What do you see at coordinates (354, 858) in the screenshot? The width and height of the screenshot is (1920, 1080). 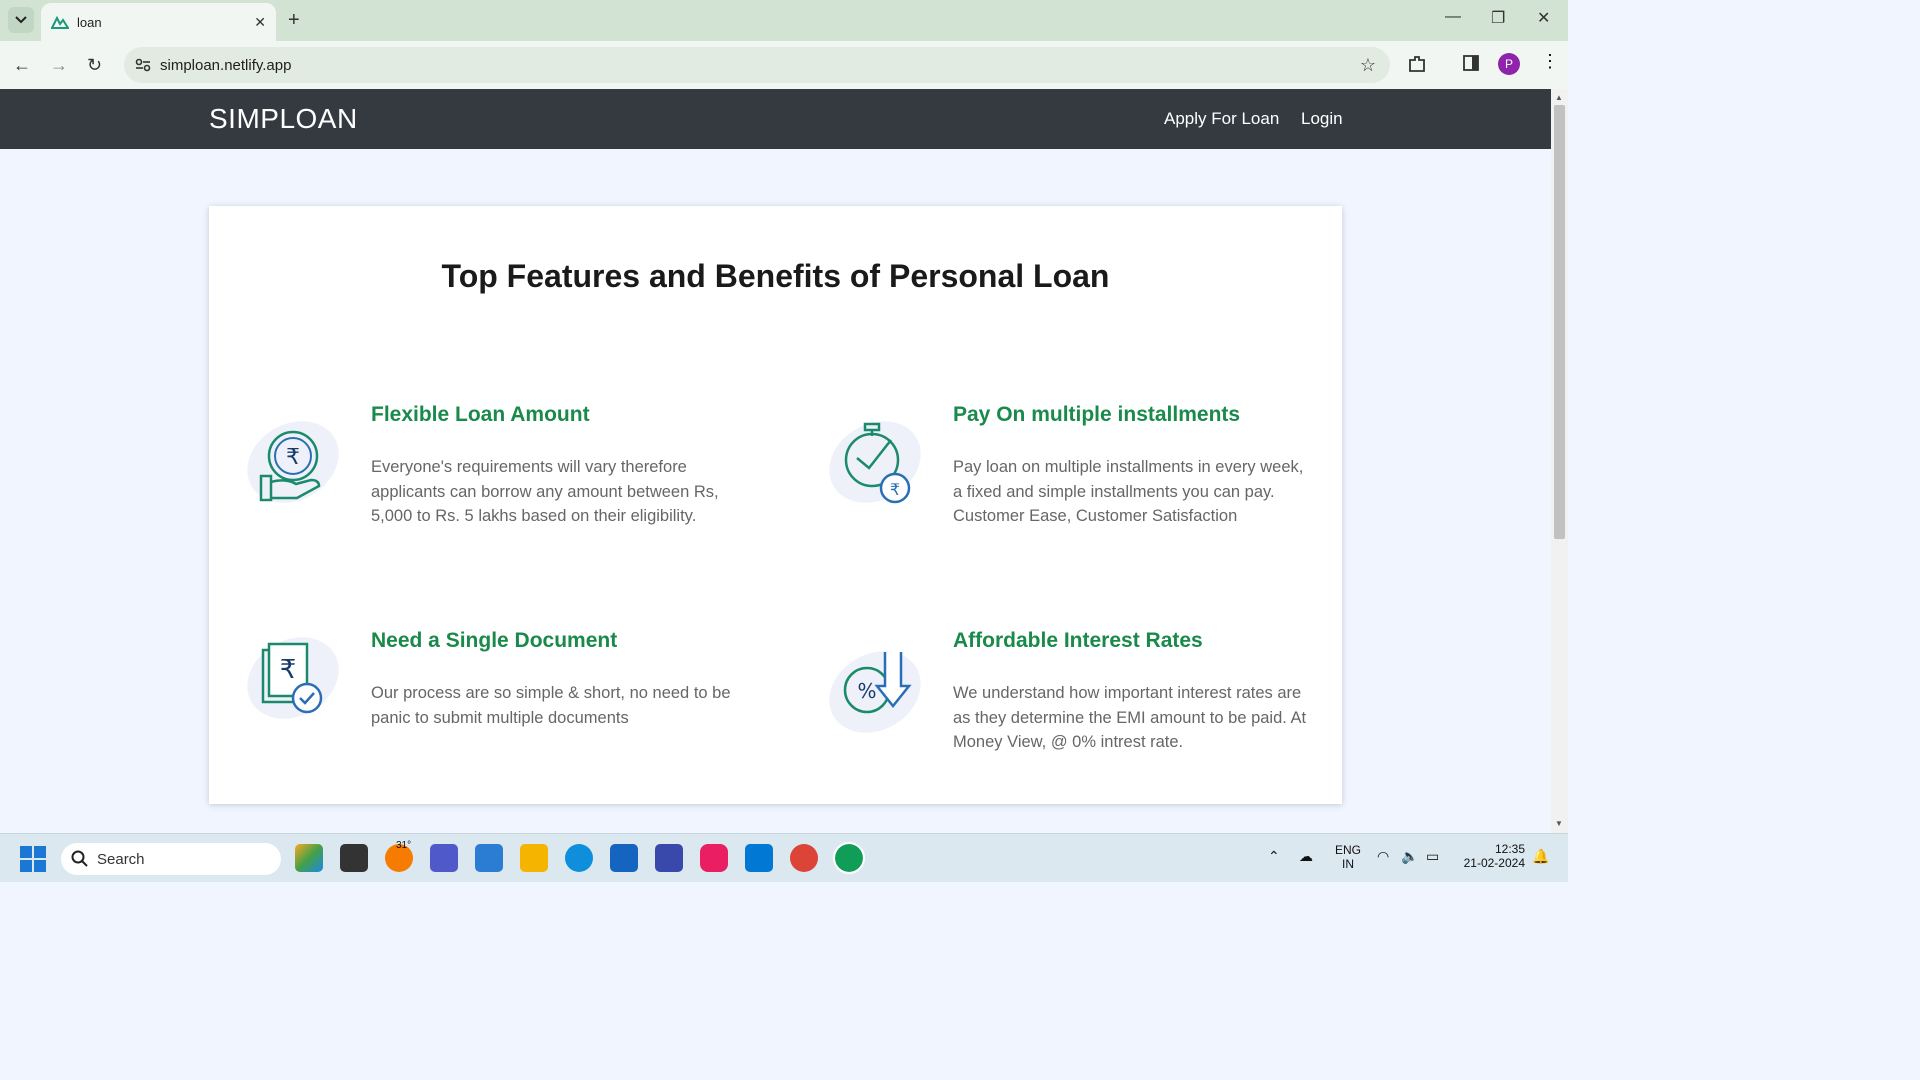 I see `terminal-app-icon` at bounding box center [354, 858].